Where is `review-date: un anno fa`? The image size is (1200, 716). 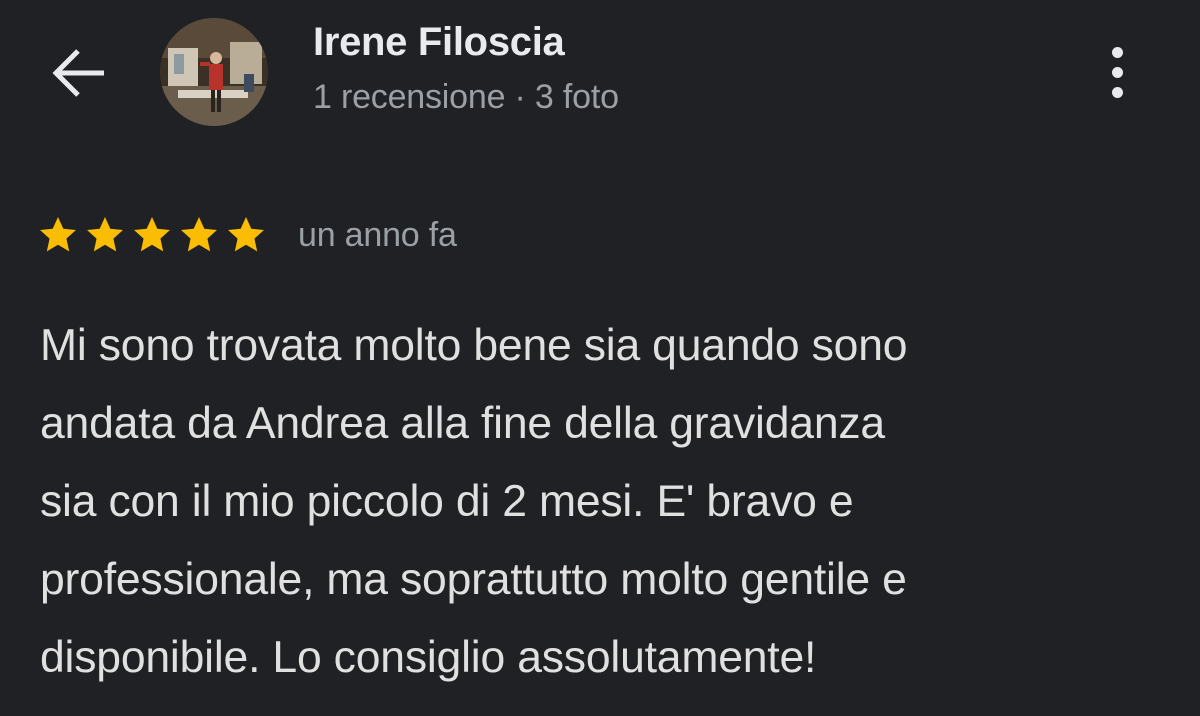 review-date: un anno fa is located at coordinates (377, 234).